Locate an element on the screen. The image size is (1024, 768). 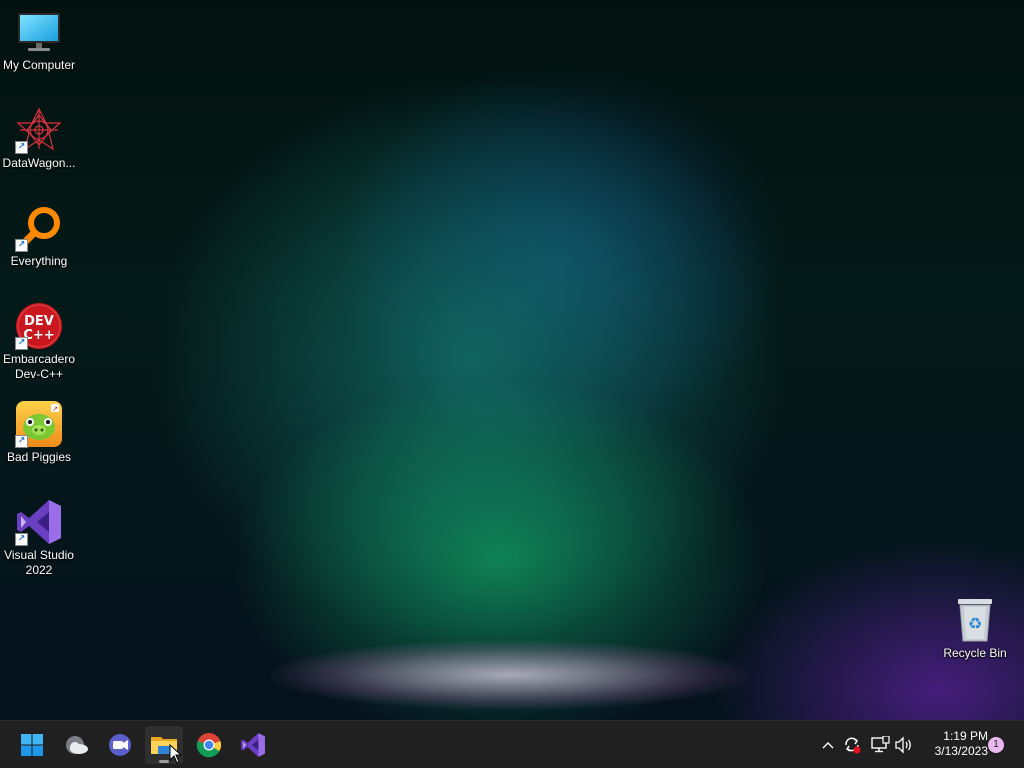
network-button is located at coordinates (880, 745).